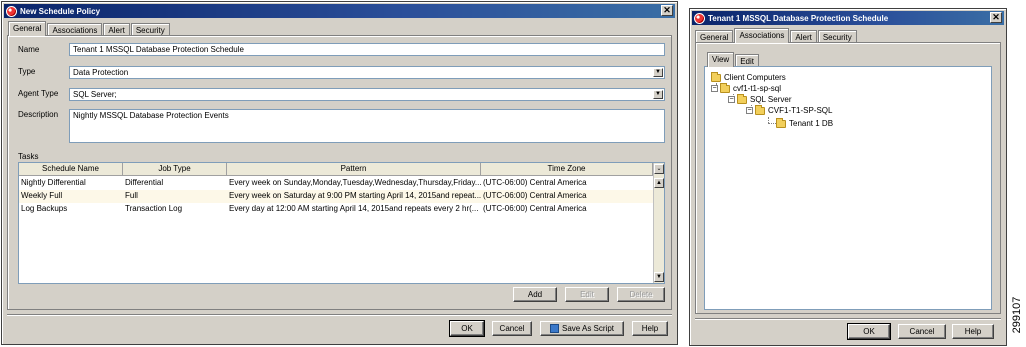 Image resolution: width=1026 pixels, height=347 pixels. What do you see at coordinates (28, 156) in the screenshot?
I see `tasks-label: Tasks` at bounding box center [28, 156].